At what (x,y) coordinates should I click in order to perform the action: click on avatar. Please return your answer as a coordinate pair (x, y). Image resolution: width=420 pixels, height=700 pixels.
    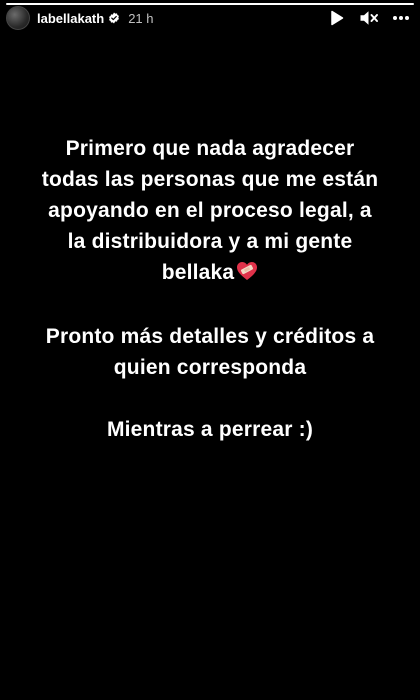
    Looking at the image, I should click on (18, 18).